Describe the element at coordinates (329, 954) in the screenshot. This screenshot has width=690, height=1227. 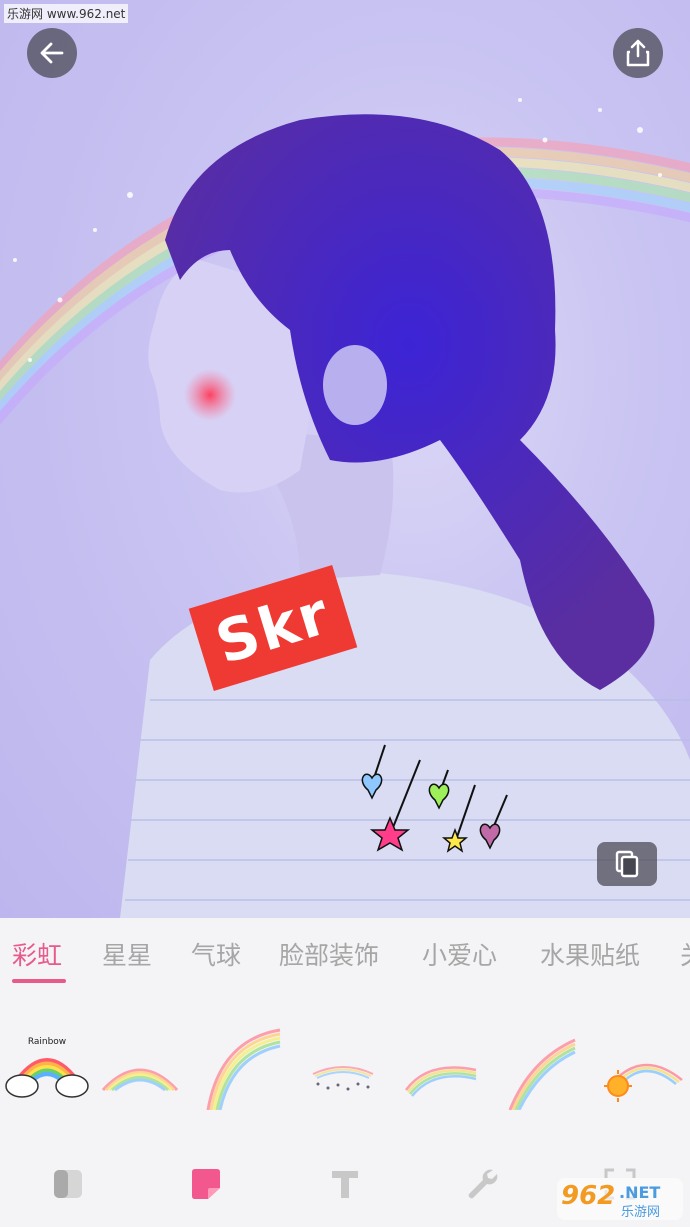
I see `tab-face-decor: 脸部装饰` at that location.